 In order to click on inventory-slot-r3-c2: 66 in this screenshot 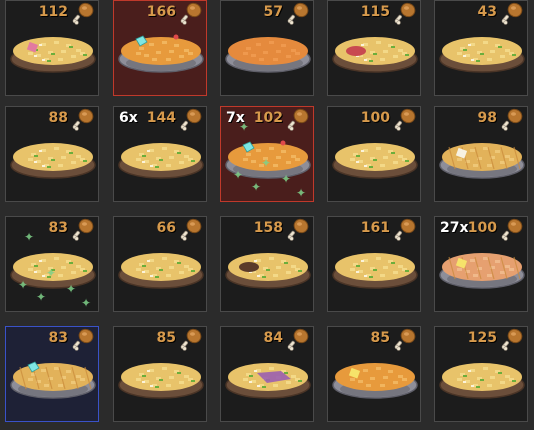, I will do `click(160, 264)`.